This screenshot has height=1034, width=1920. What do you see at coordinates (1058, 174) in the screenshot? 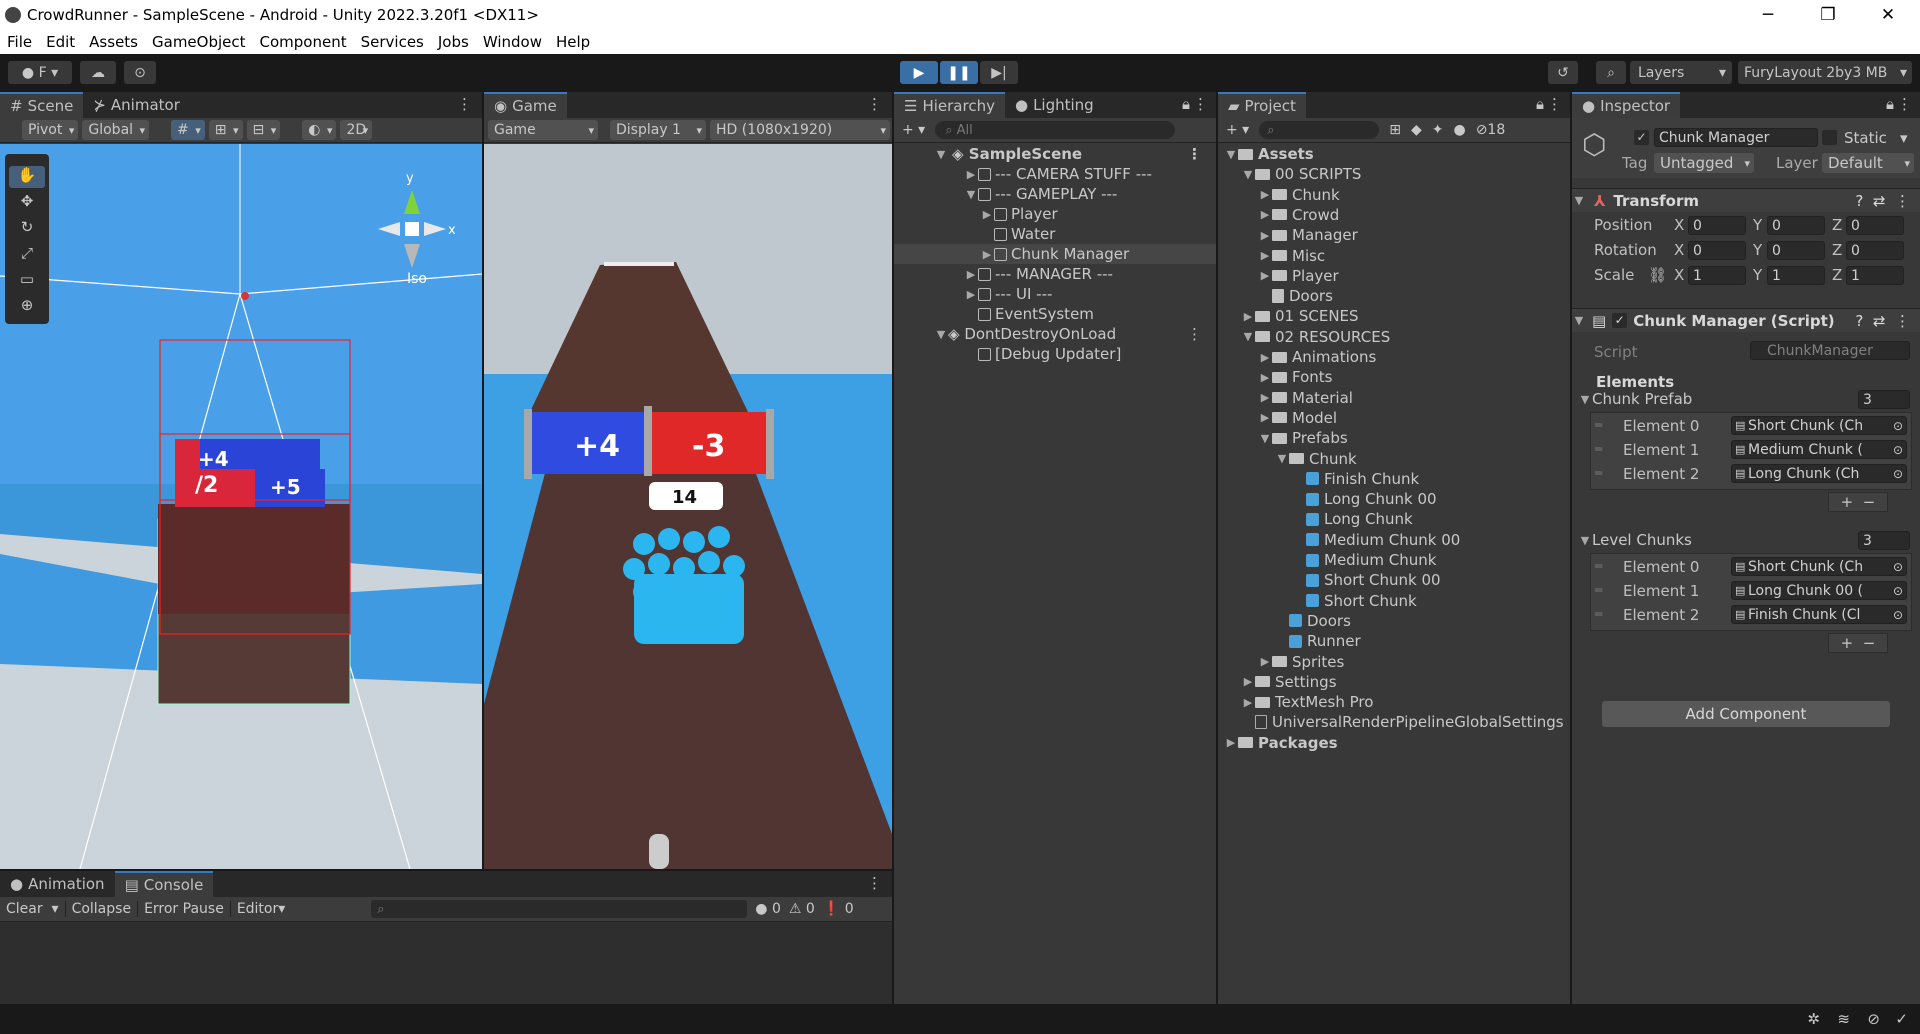
I see `hierarchy-item: ▶ --- CAMERA STUFF ---` at bounding box center [1058, 174].